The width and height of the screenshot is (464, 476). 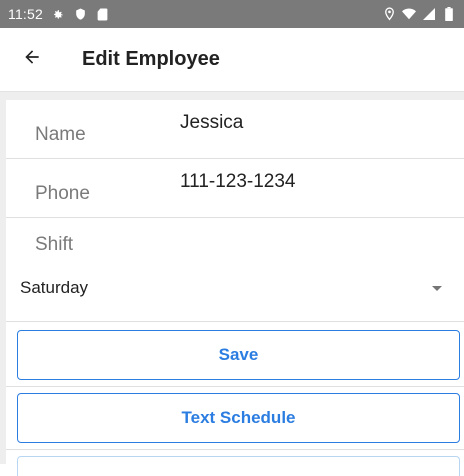 What do you see at coordinates (409, 14) in the screenshot?
I see `wifi-icon` at bounding box center [409, 14].